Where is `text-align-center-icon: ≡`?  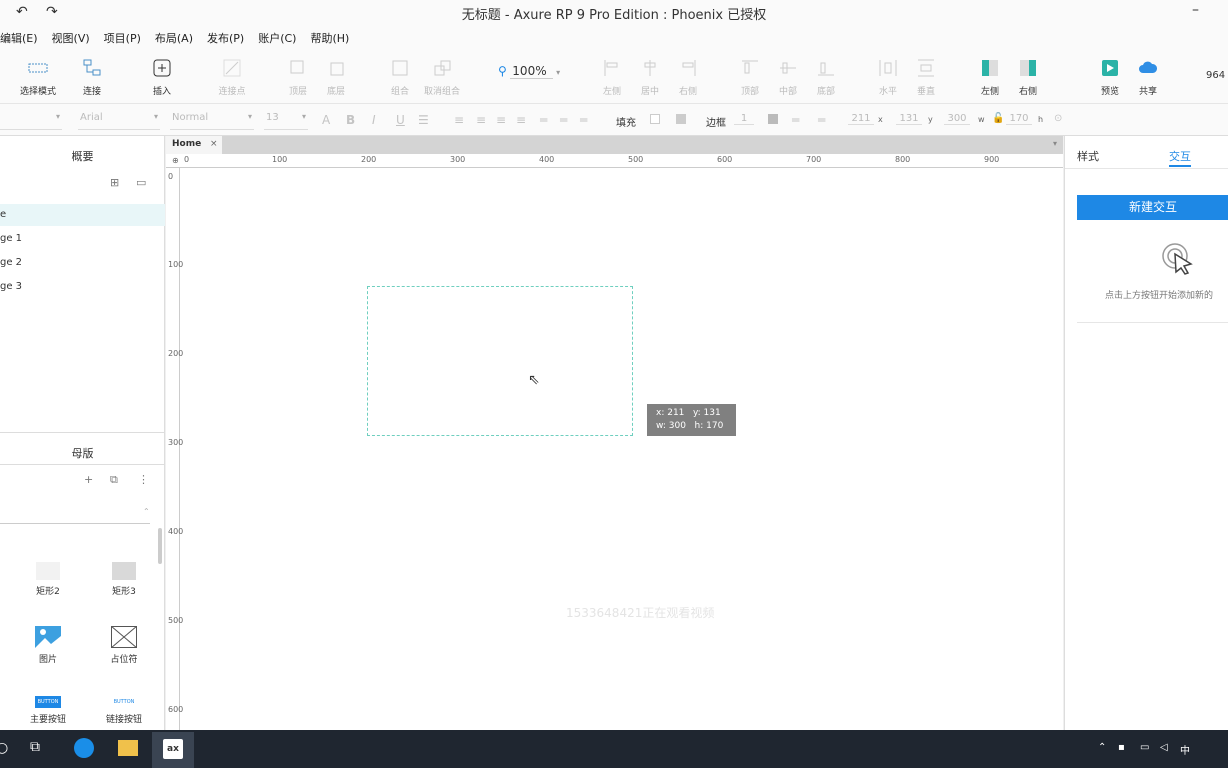
text-align-center-icon: ≡ is located at coordinates (481, 120).